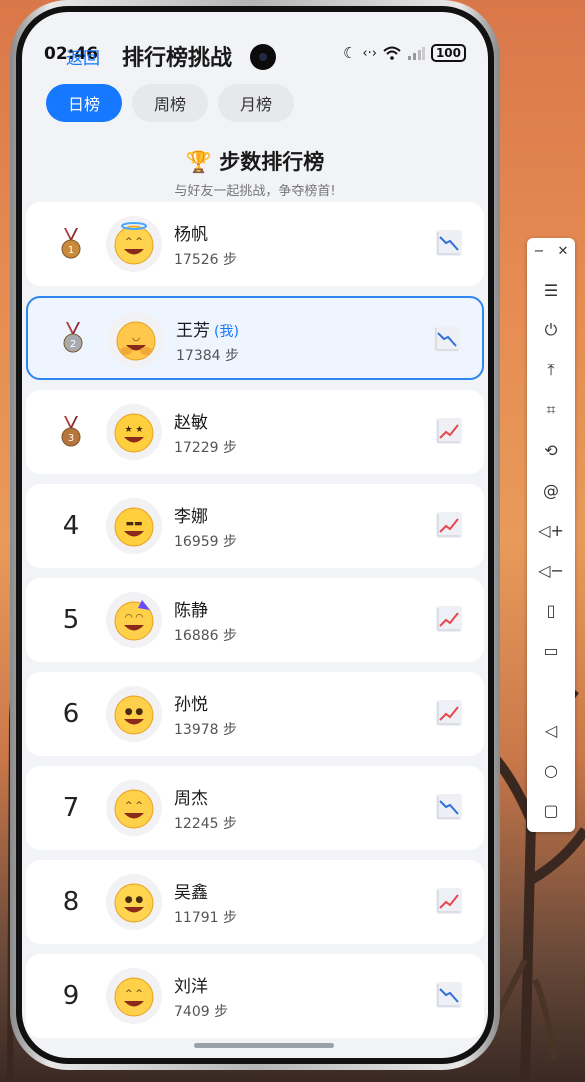 Image resolution: width=585 pixels, height=1082 pixels. What do you see at coordinates (207, 356) in the screenshot?
I see `step-count: 17384 步` at bounding box center [207, 356].